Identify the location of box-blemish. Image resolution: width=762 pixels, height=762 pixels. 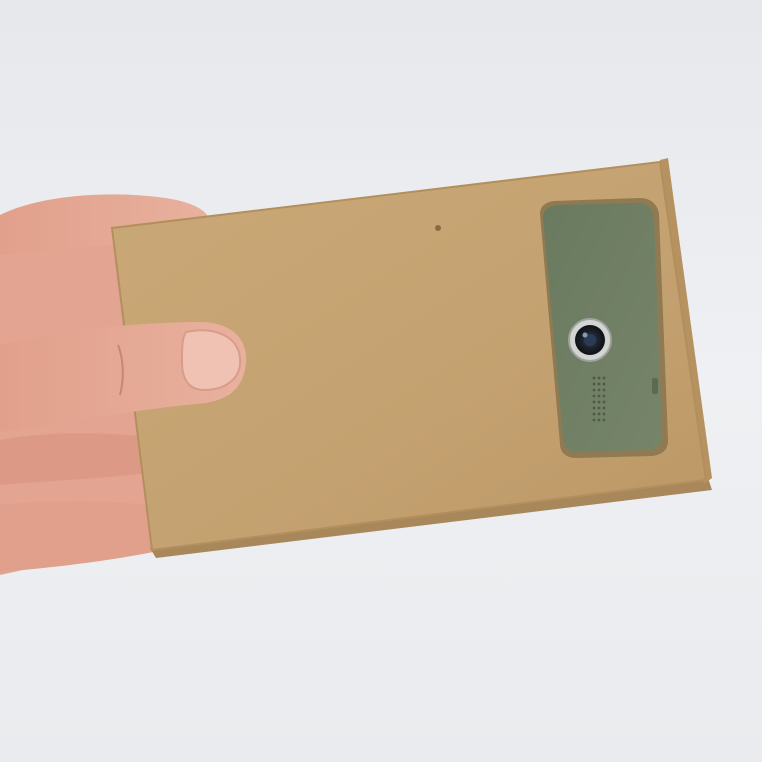
(438, 228).